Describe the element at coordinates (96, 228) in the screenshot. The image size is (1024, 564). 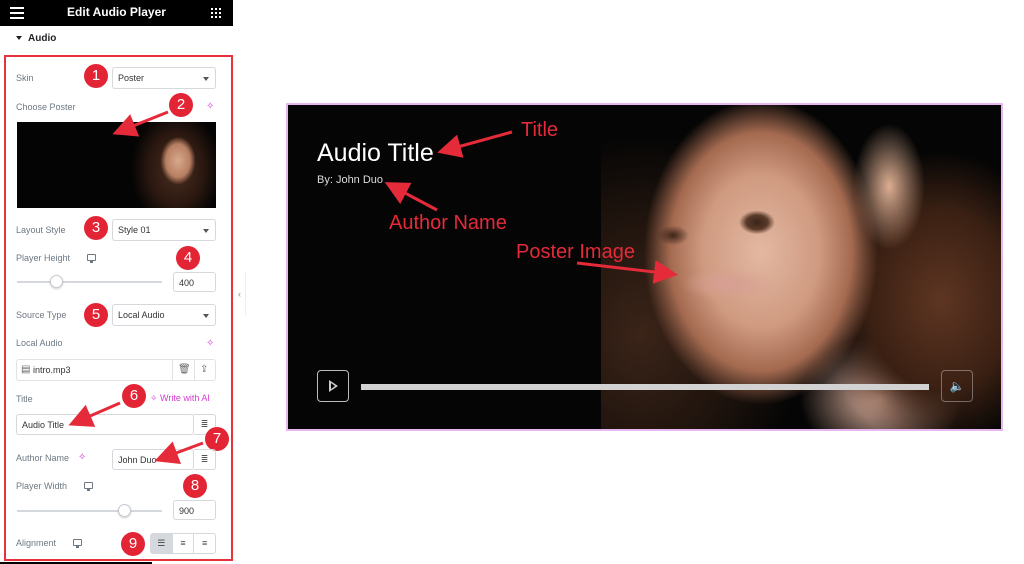
I see `badge-3: 3` at that location.